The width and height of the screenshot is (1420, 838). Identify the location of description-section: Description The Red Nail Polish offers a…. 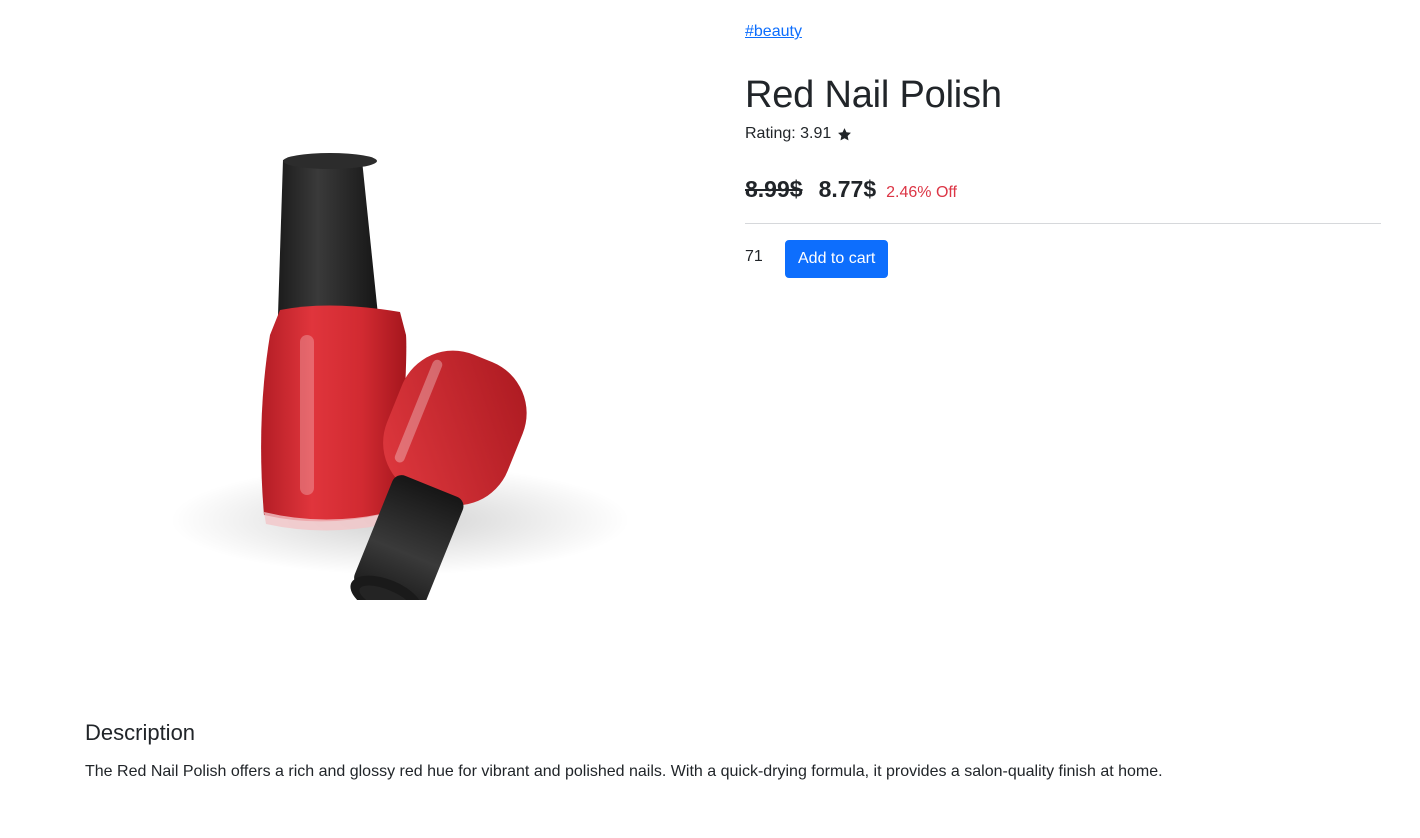
(715, 751).